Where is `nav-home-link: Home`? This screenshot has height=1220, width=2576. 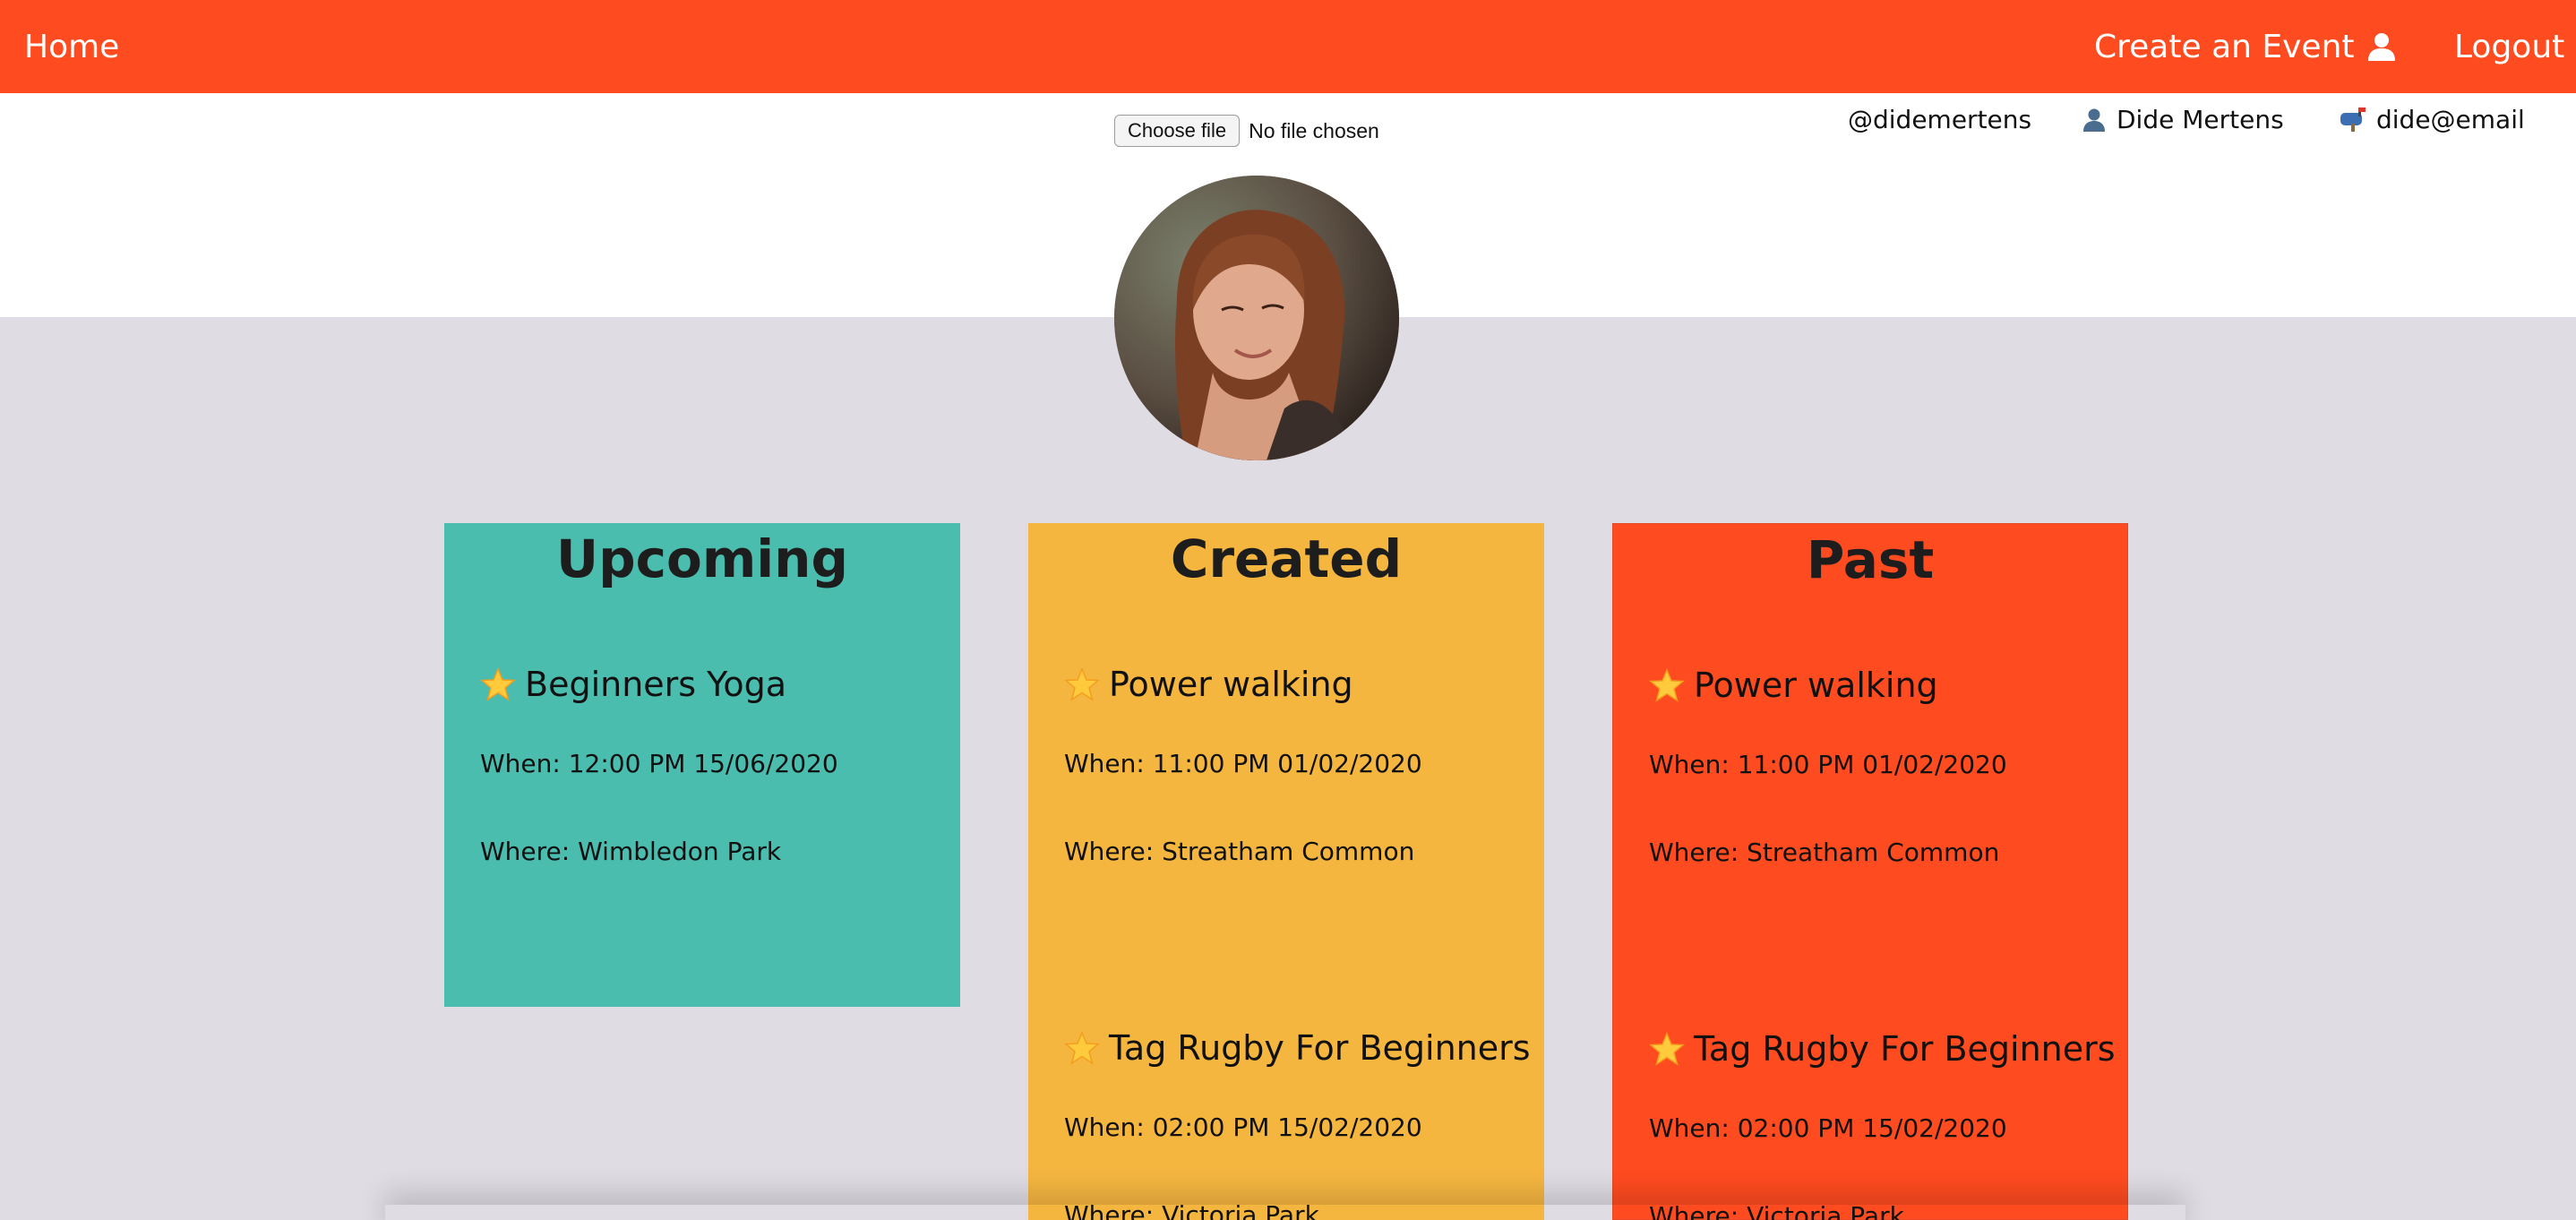
nav-home-link: Home is located at coordinates (71, 46).